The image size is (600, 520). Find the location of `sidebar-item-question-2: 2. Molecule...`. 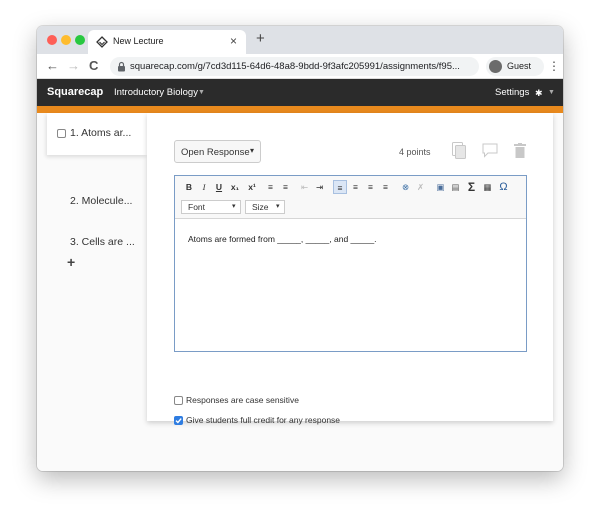

sidebar-item-question-2: 2. Molecule... is located at coordinates (97, 202).